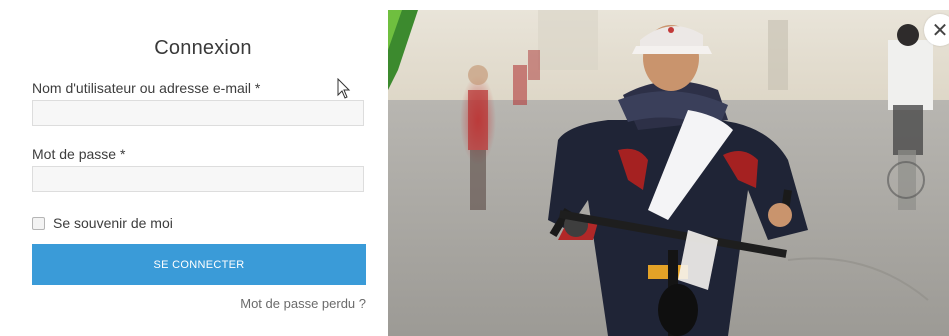 The image size is (949, 336). What do you see at coordinates (38, 223) in the screenshot?
I see `remember-checkbox` at bounding box center [38, 223].